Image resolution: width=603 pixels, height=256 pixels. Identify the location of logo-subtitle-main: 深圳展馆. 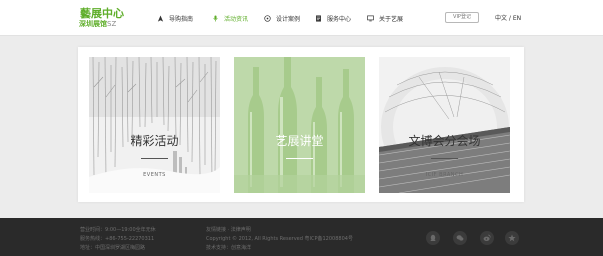
(93, 24).